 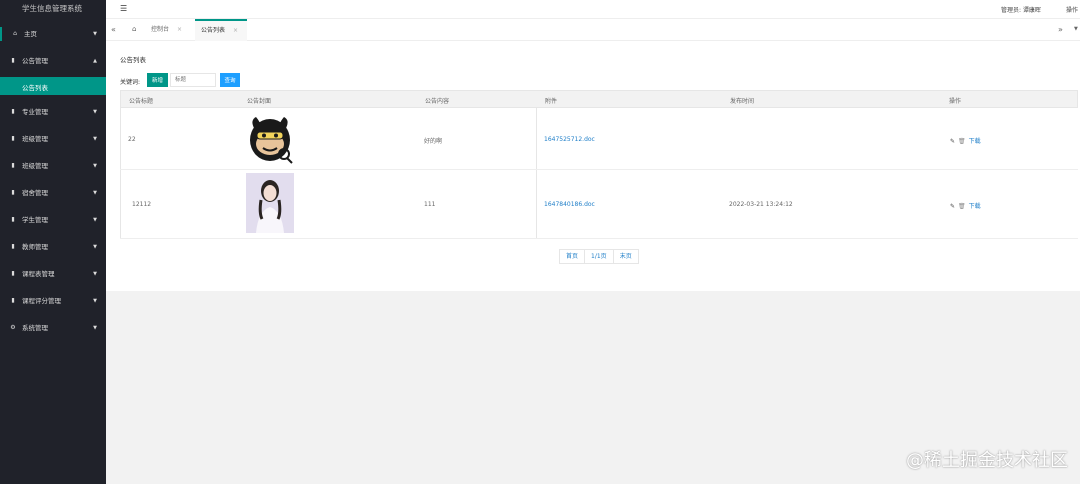 What do you see at coordinates (1021, 9) in the screenshot?
I see `admin-user: 管理员: 谭康晖` at bounding box center [1021, 9].